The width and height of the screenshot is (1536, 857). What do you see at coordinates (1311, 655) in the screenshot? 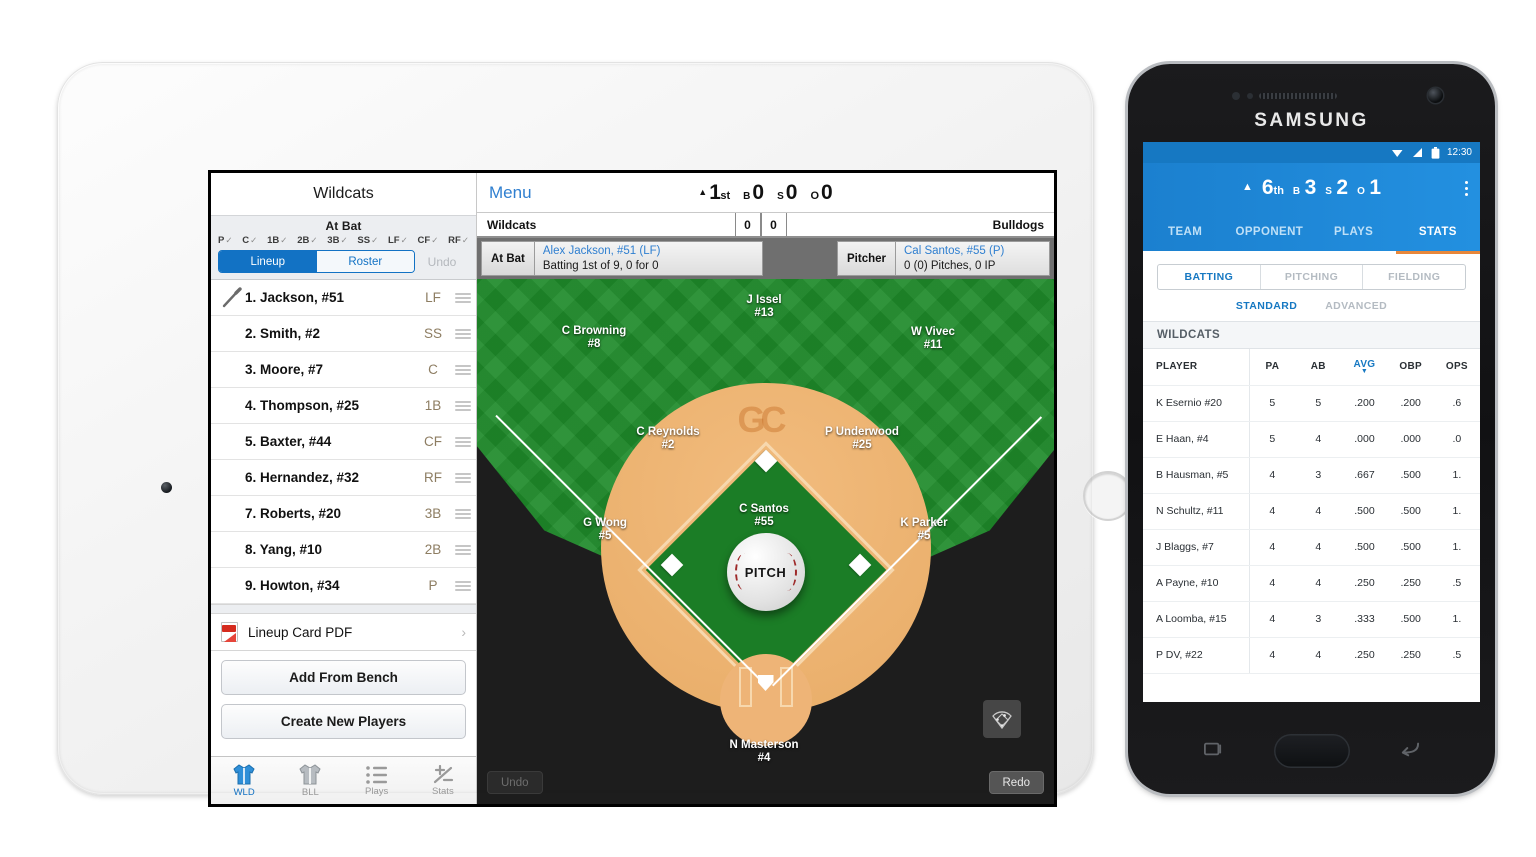
I see `table-row: P DV, #22 4 4.250.250.5` at bounding box center [1311, 655].